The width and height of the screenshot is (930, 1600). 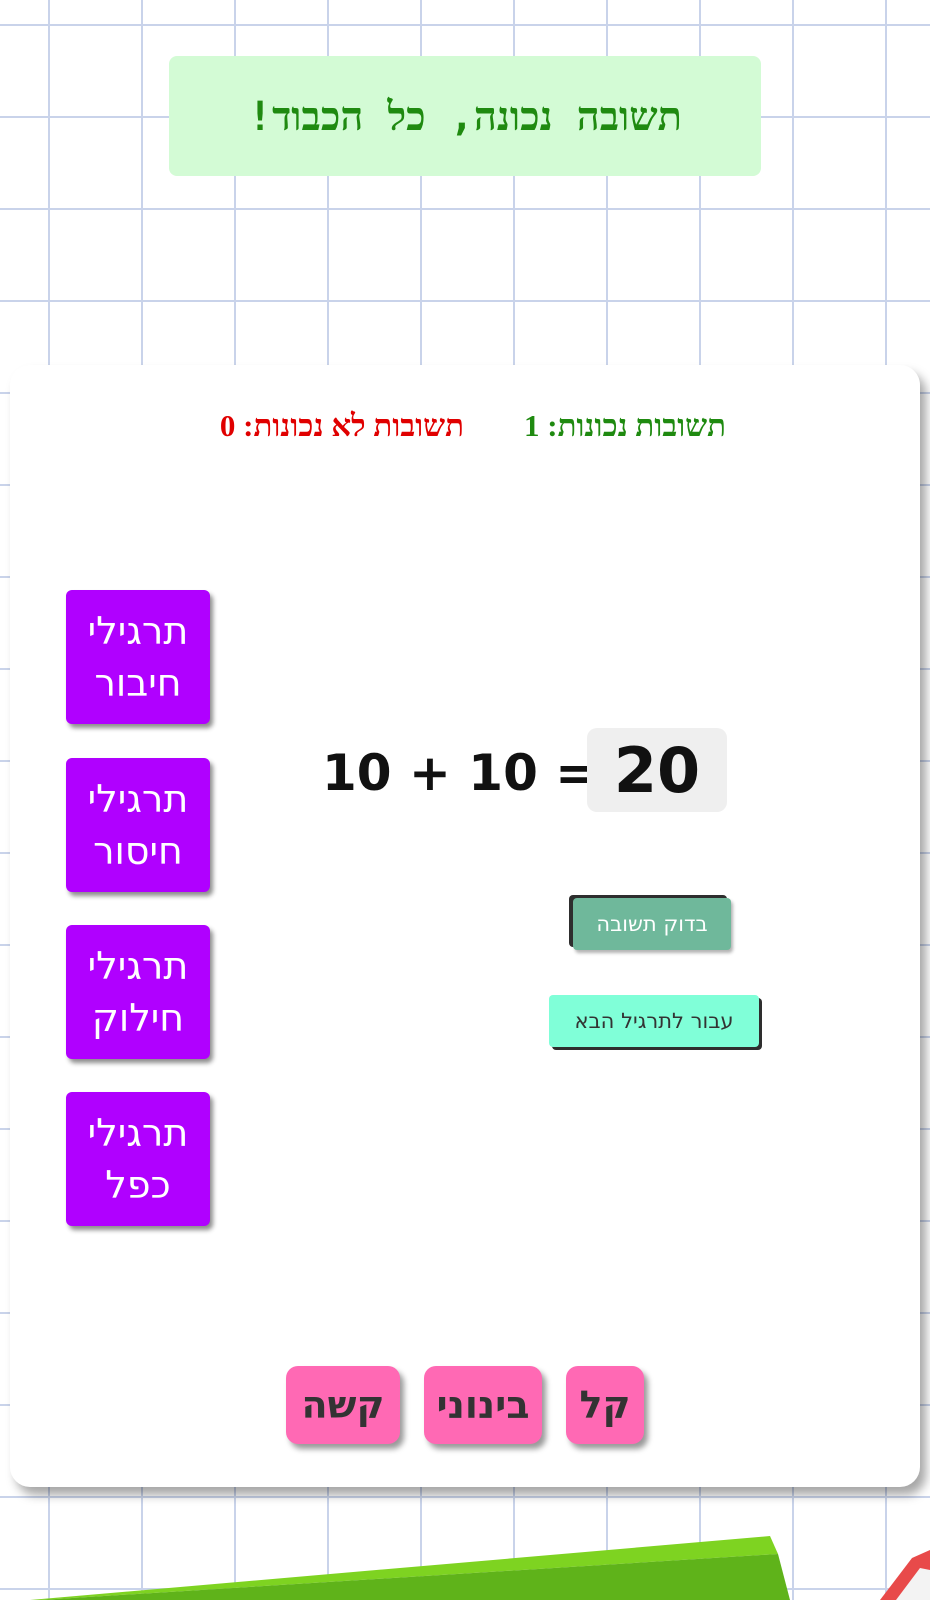 I want to click on exercise-equation: 10 + 10 =, so click(x=460, y=773).